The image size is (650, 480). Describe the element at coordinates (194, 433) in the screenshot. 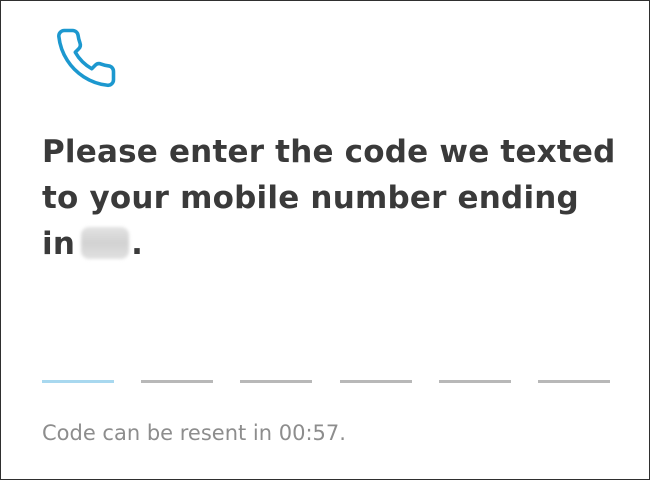

I see `resend-countdown-text: Code can be resent in 00:57.` at that location.